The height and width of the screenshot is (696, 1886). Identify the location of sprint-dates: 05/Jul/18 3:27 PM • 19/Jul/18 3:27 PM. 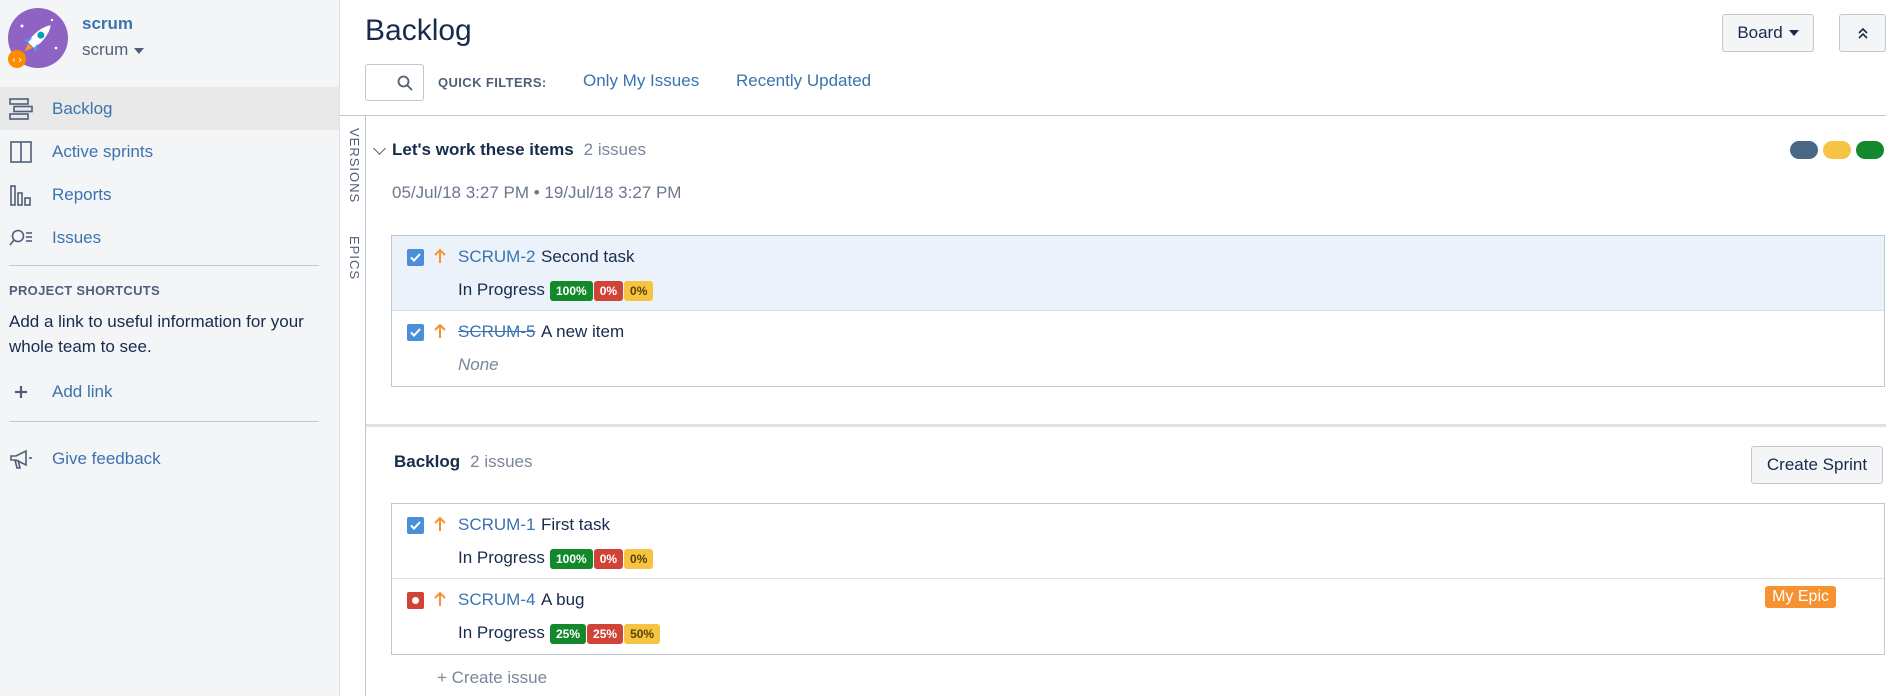
(537, 192).